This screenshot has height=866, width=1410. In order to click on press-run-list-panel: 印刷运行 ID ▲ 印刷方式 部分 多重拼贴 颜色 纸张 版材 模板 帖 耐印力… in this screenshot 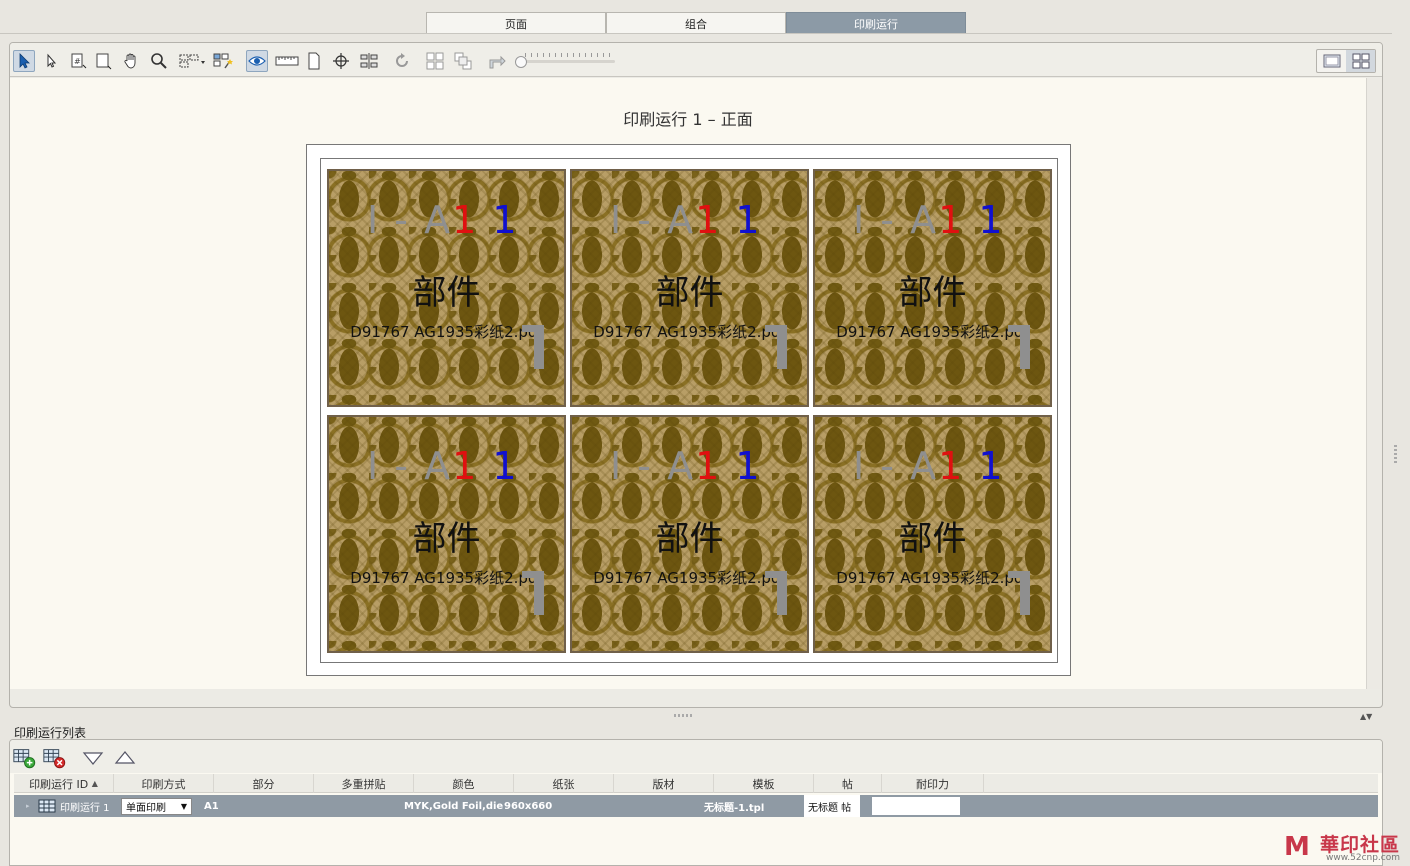, I will do `click(696, 802)`.